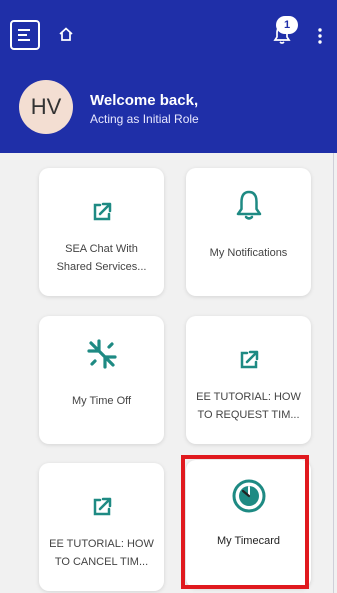 This screenshot has width=337, height=593. I want to click on tile-my-time-off: My Time Off, so click(101, 380).